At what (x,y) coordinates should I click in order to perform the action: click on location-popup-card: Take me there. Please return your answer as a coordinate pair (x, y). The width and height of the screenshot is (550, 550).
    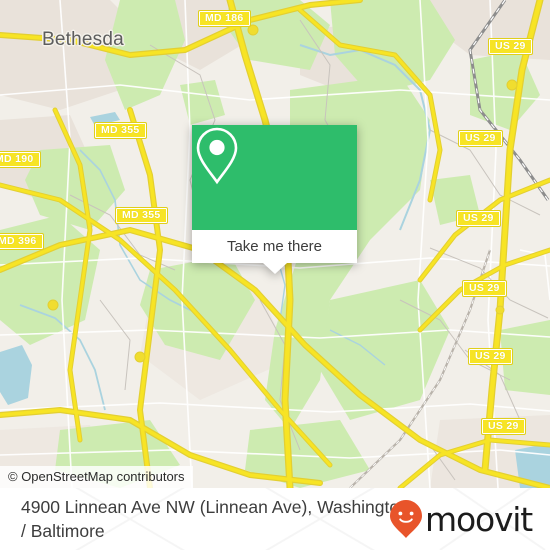
    Looking at the image, I should click on (274, 199).